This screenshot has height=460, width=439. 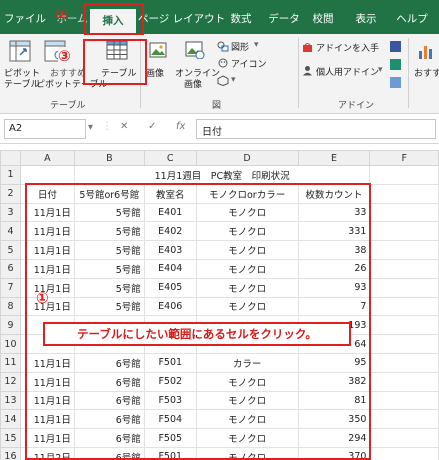 What do you see at coordinates (45, 129) in the screenshot?
I see `name-box: A2` at bounding box center [45, 129].